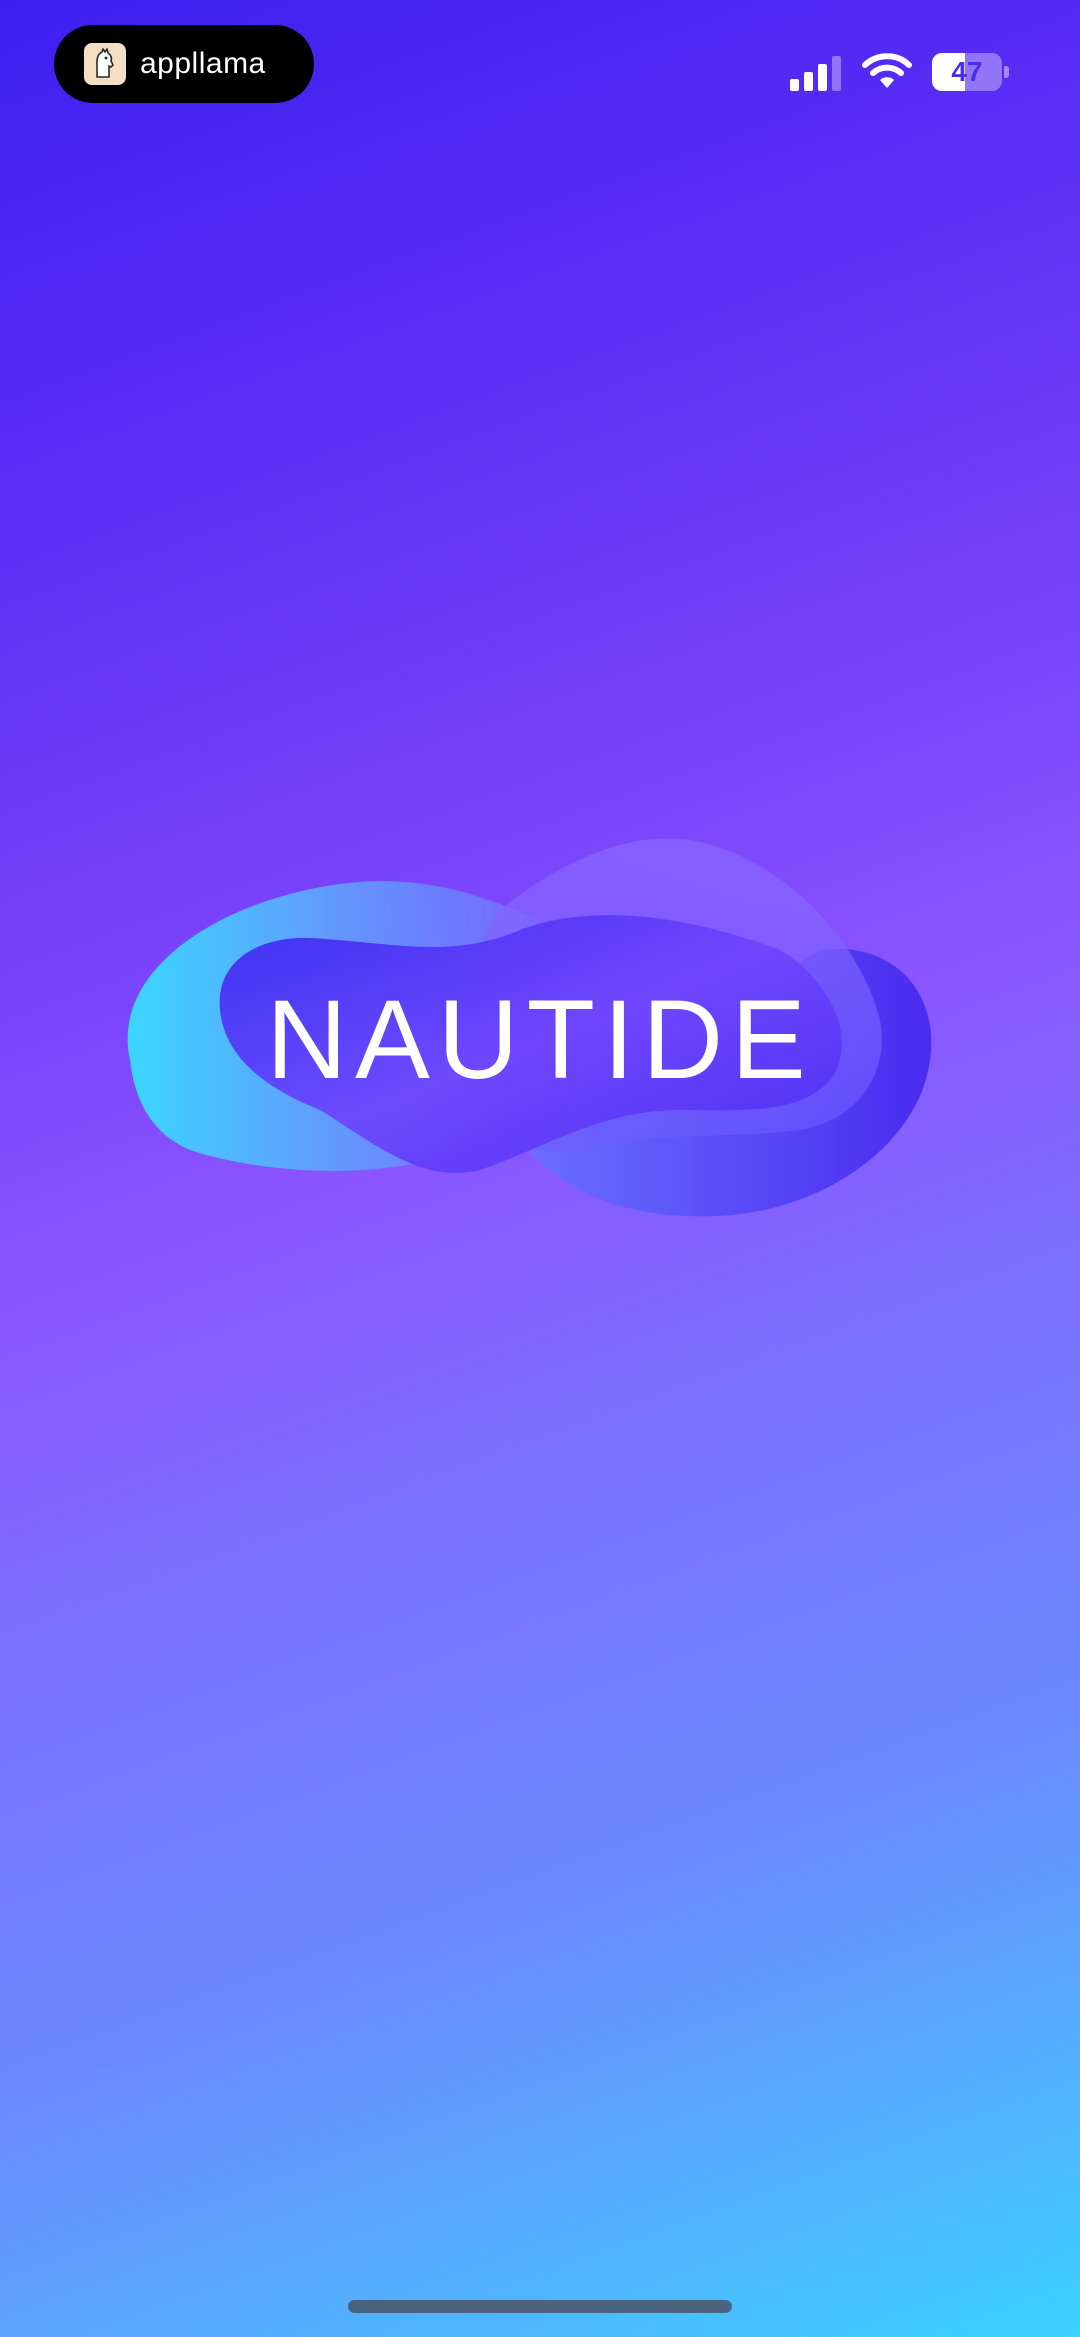 The width and height of the screenshot is (1080, 2337). Describe the element at coordinates (967, 71) in the screenshot. I see `battery-level: 47` at that location.